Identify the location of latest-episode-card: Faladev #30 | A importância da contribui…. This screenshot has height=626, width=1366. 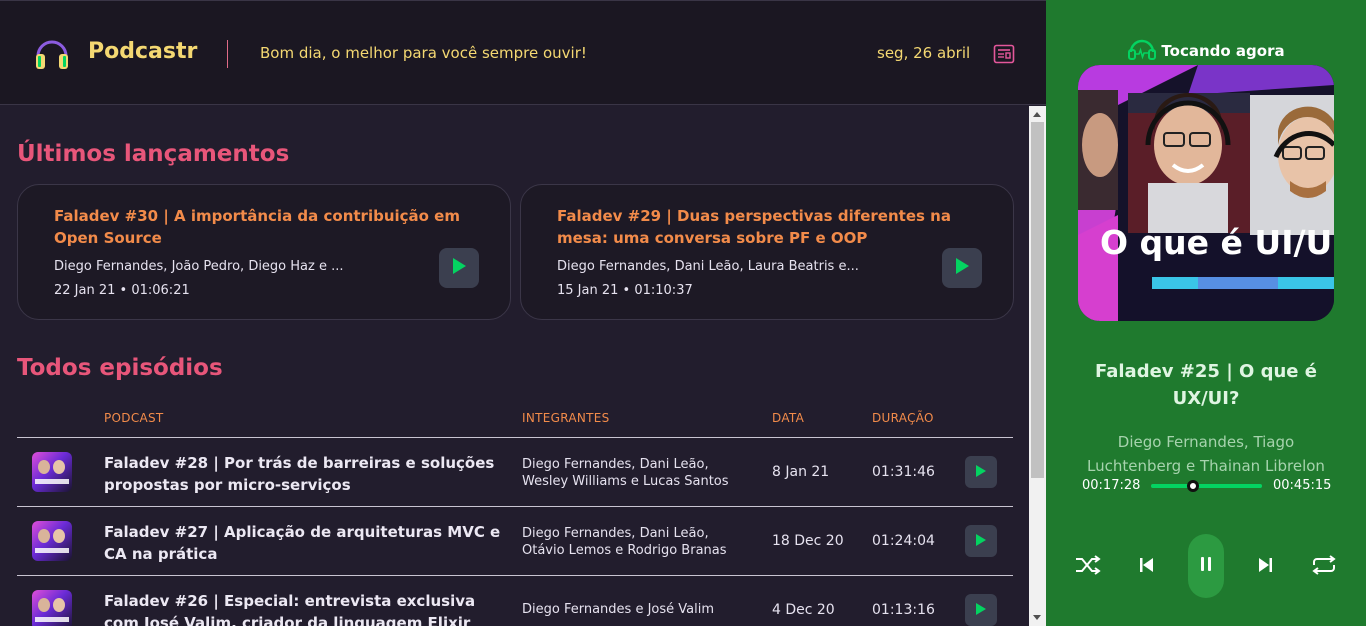
(264, 252).